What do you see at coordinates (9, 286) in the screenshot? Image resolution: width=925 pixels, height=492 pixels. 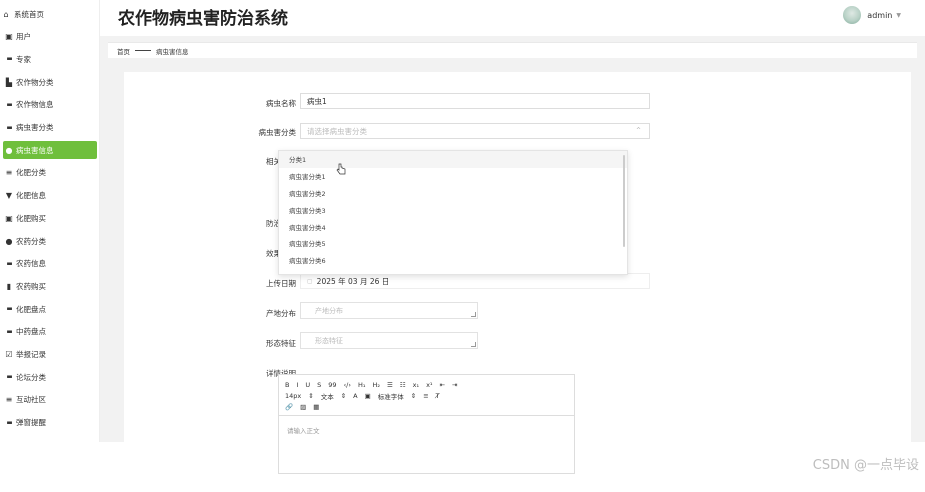 I see `chart-icon: ▮` at bounding box center [9, 286].